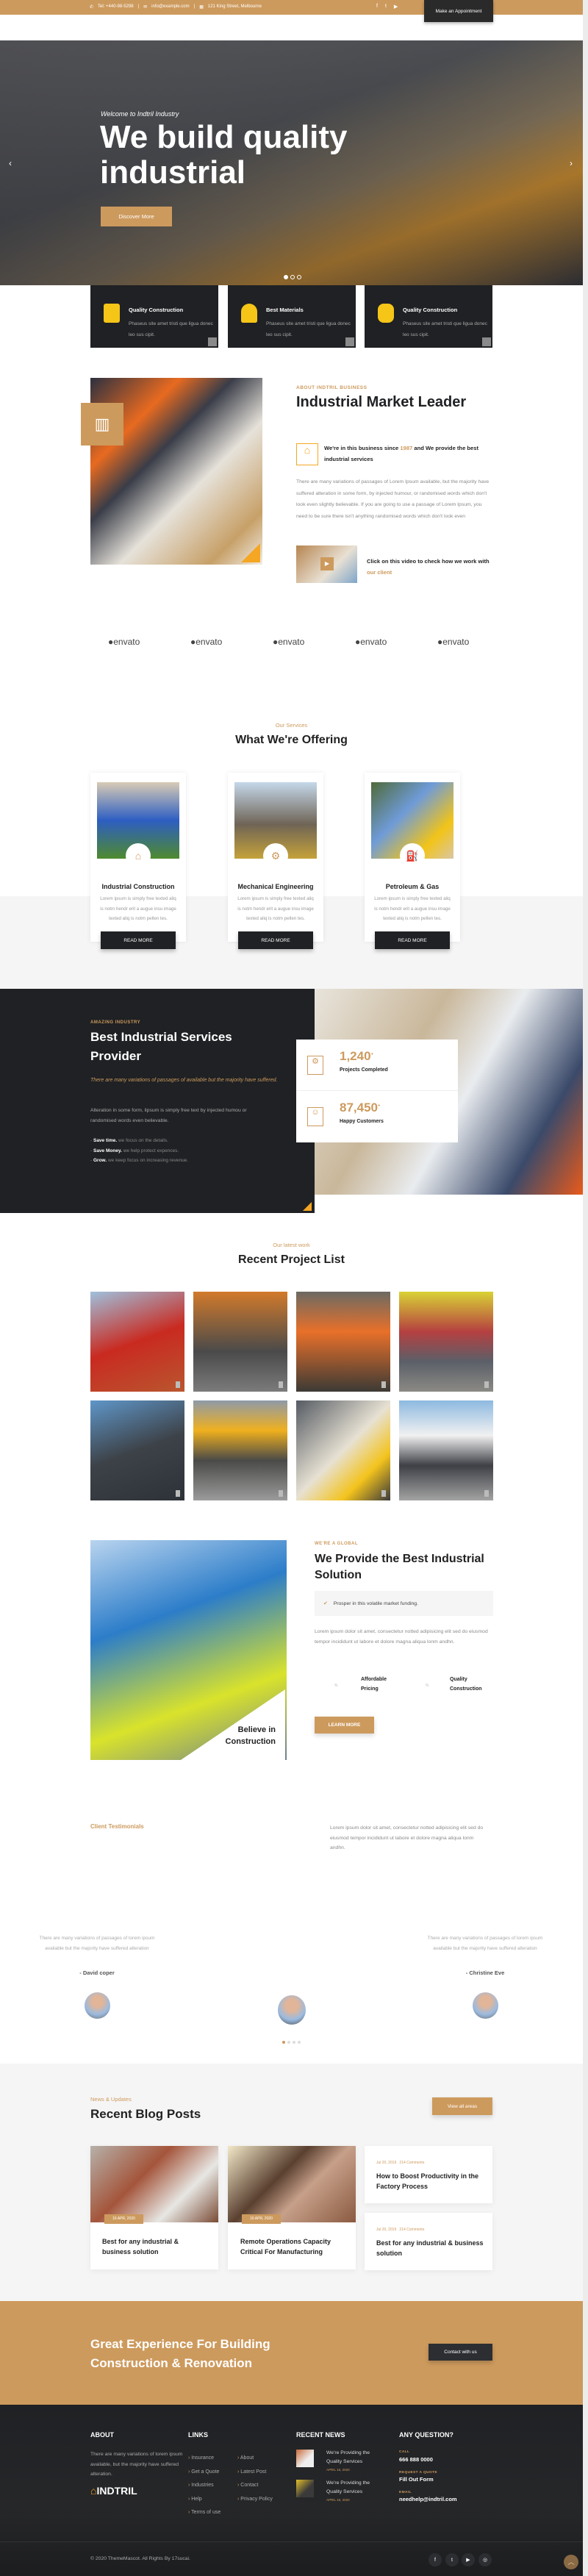 This screenshot has width=588, height=2576. What do you see at coordinates (204, 2473) in the screenshot?
I see `footer-link: Get a Quote` at bounding box center [204, 2473].